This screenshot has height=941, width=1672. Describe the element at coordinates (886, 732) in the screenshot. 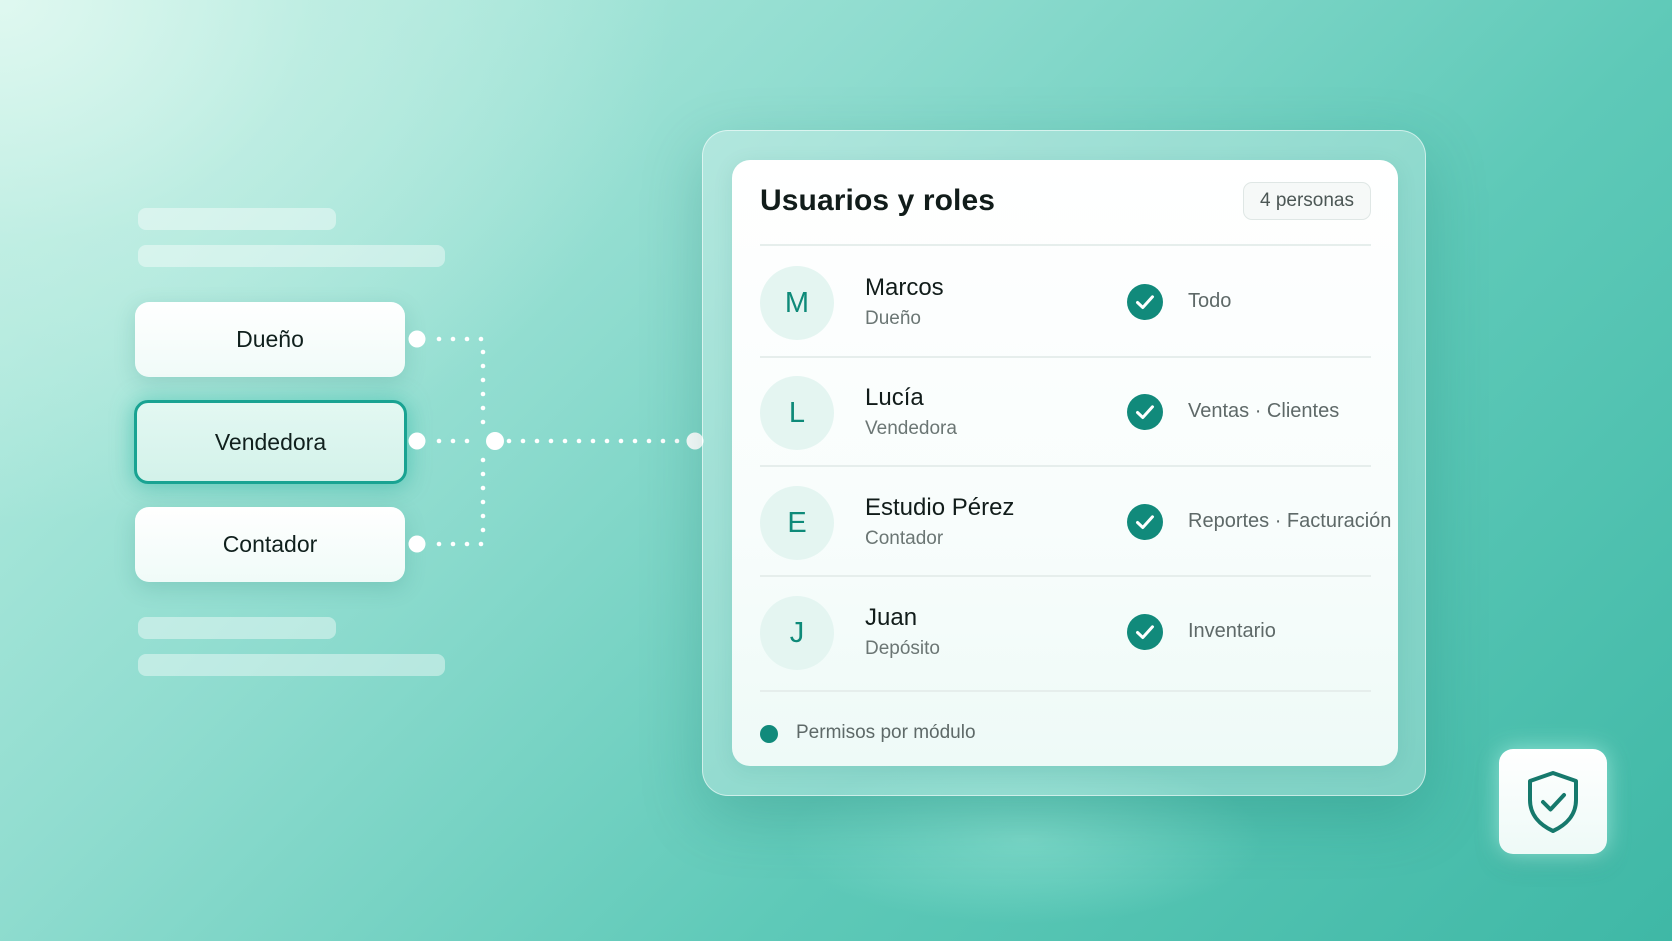

I see `footer-label: Permisos por módulo` at that location.